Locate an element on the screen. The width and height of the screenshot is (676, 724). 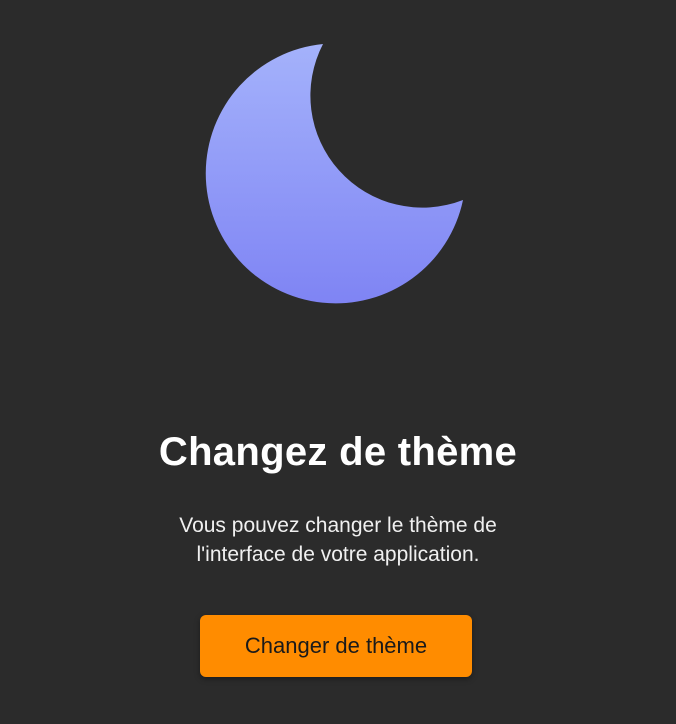
change-theme-button: Changer de thème is located at coordinates (336, 646).